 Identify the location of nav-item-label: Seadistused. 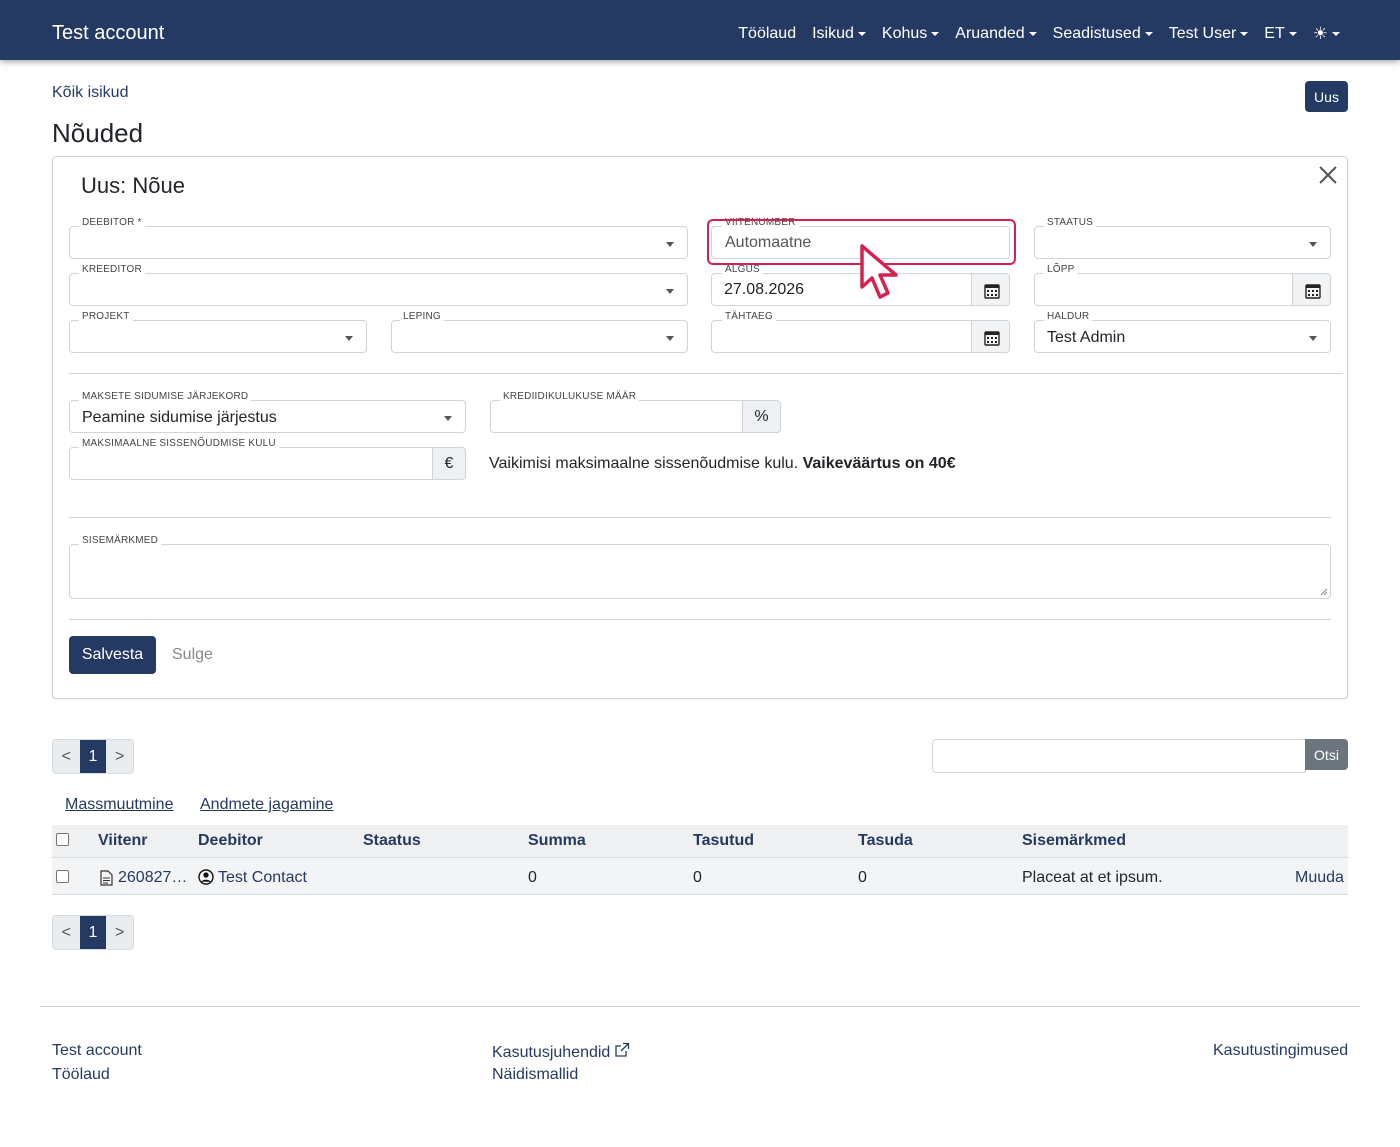
(1096, 33).